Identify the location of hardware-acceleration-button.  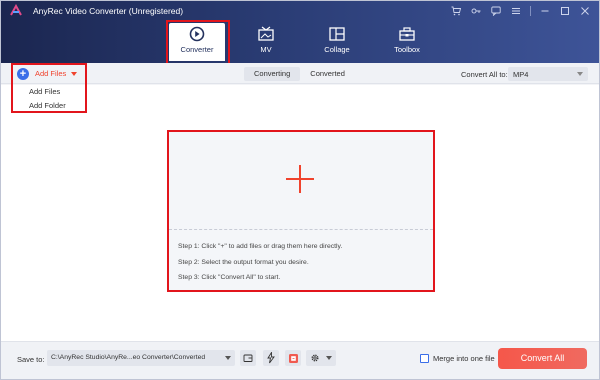
(271, 358).